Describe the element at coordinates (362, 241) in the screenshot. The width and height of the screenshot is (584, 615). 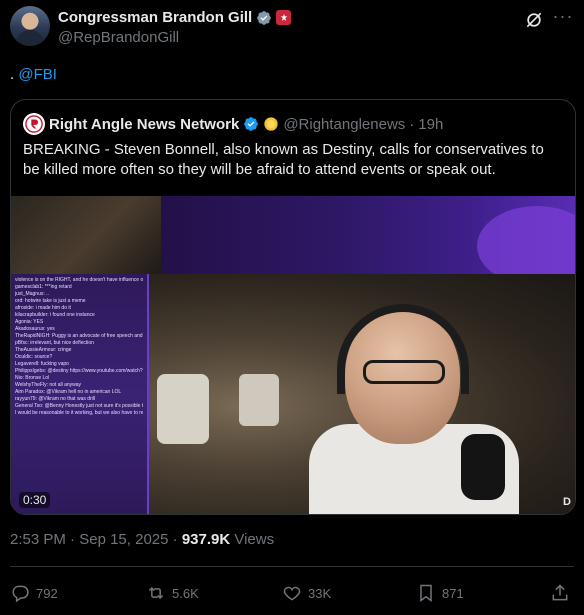
I see `stream-overlay-banner` at that location.